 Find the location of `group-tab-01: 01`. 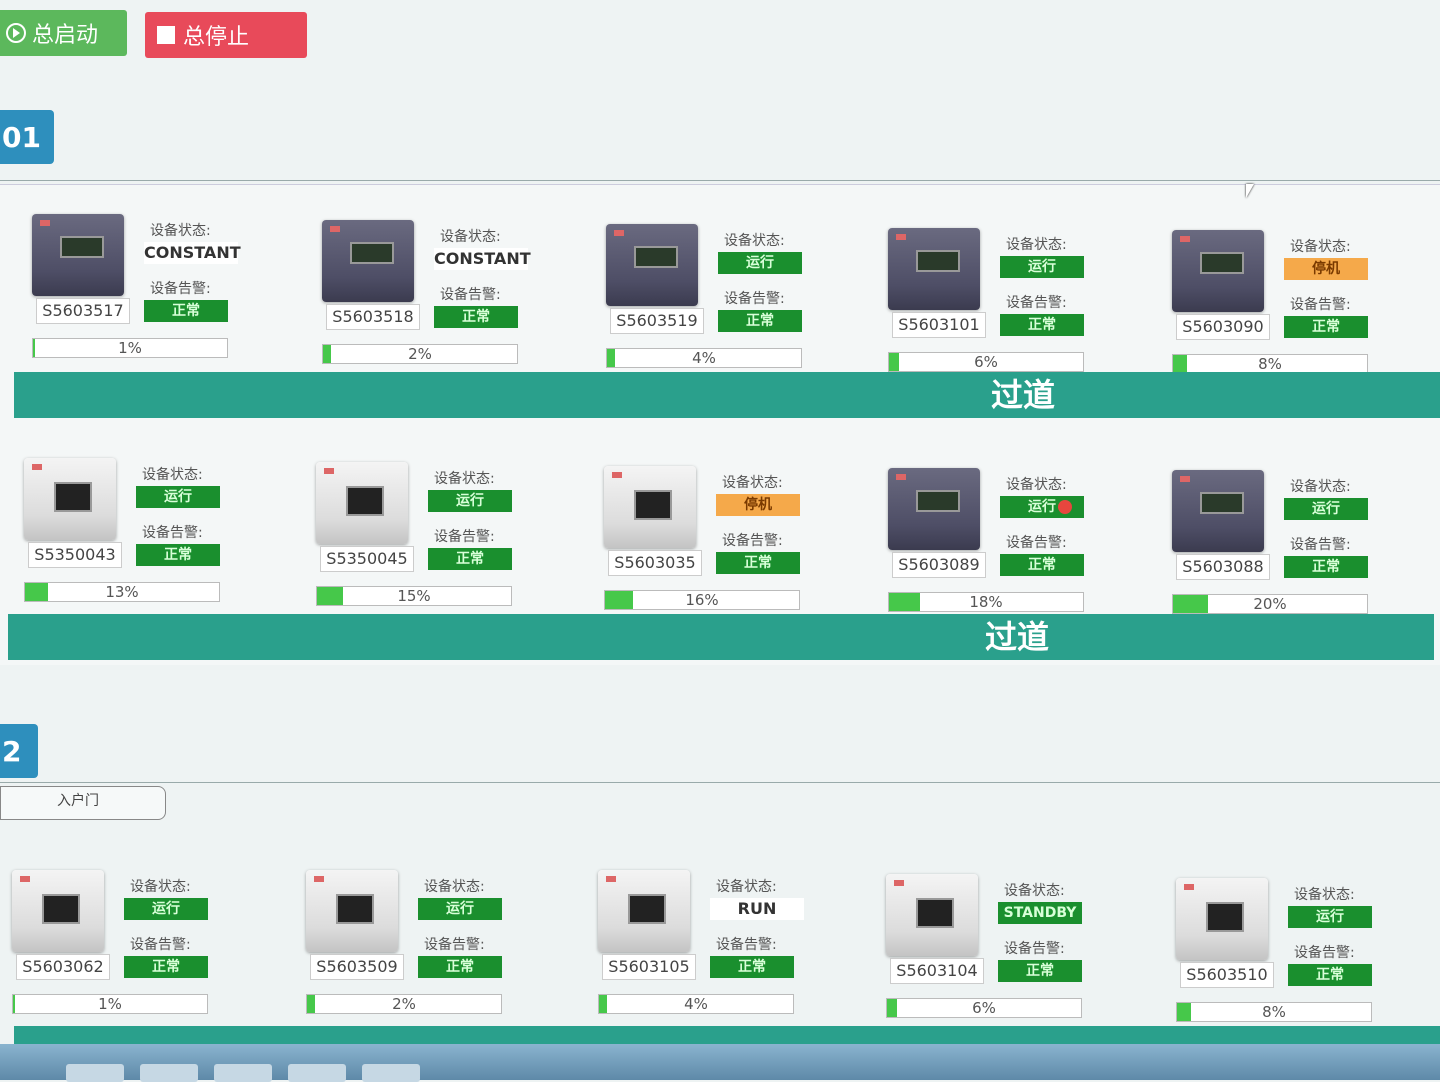

group-tab-01: 01 is located at coordinates (27, 137).